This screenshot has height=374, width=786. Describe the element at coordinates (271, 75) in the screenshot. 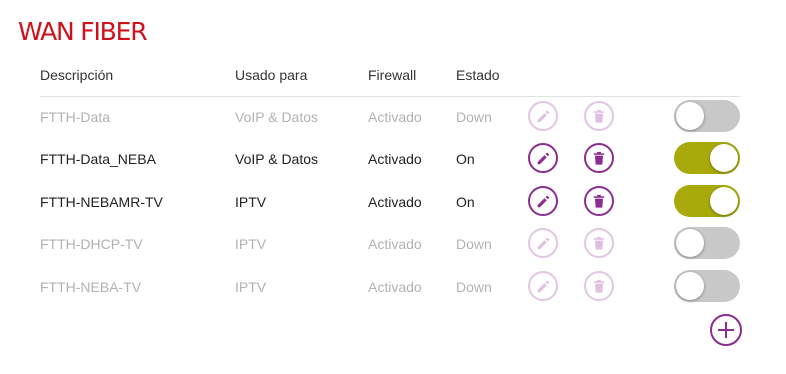

I see `header-used-for: Usado para` at that location.